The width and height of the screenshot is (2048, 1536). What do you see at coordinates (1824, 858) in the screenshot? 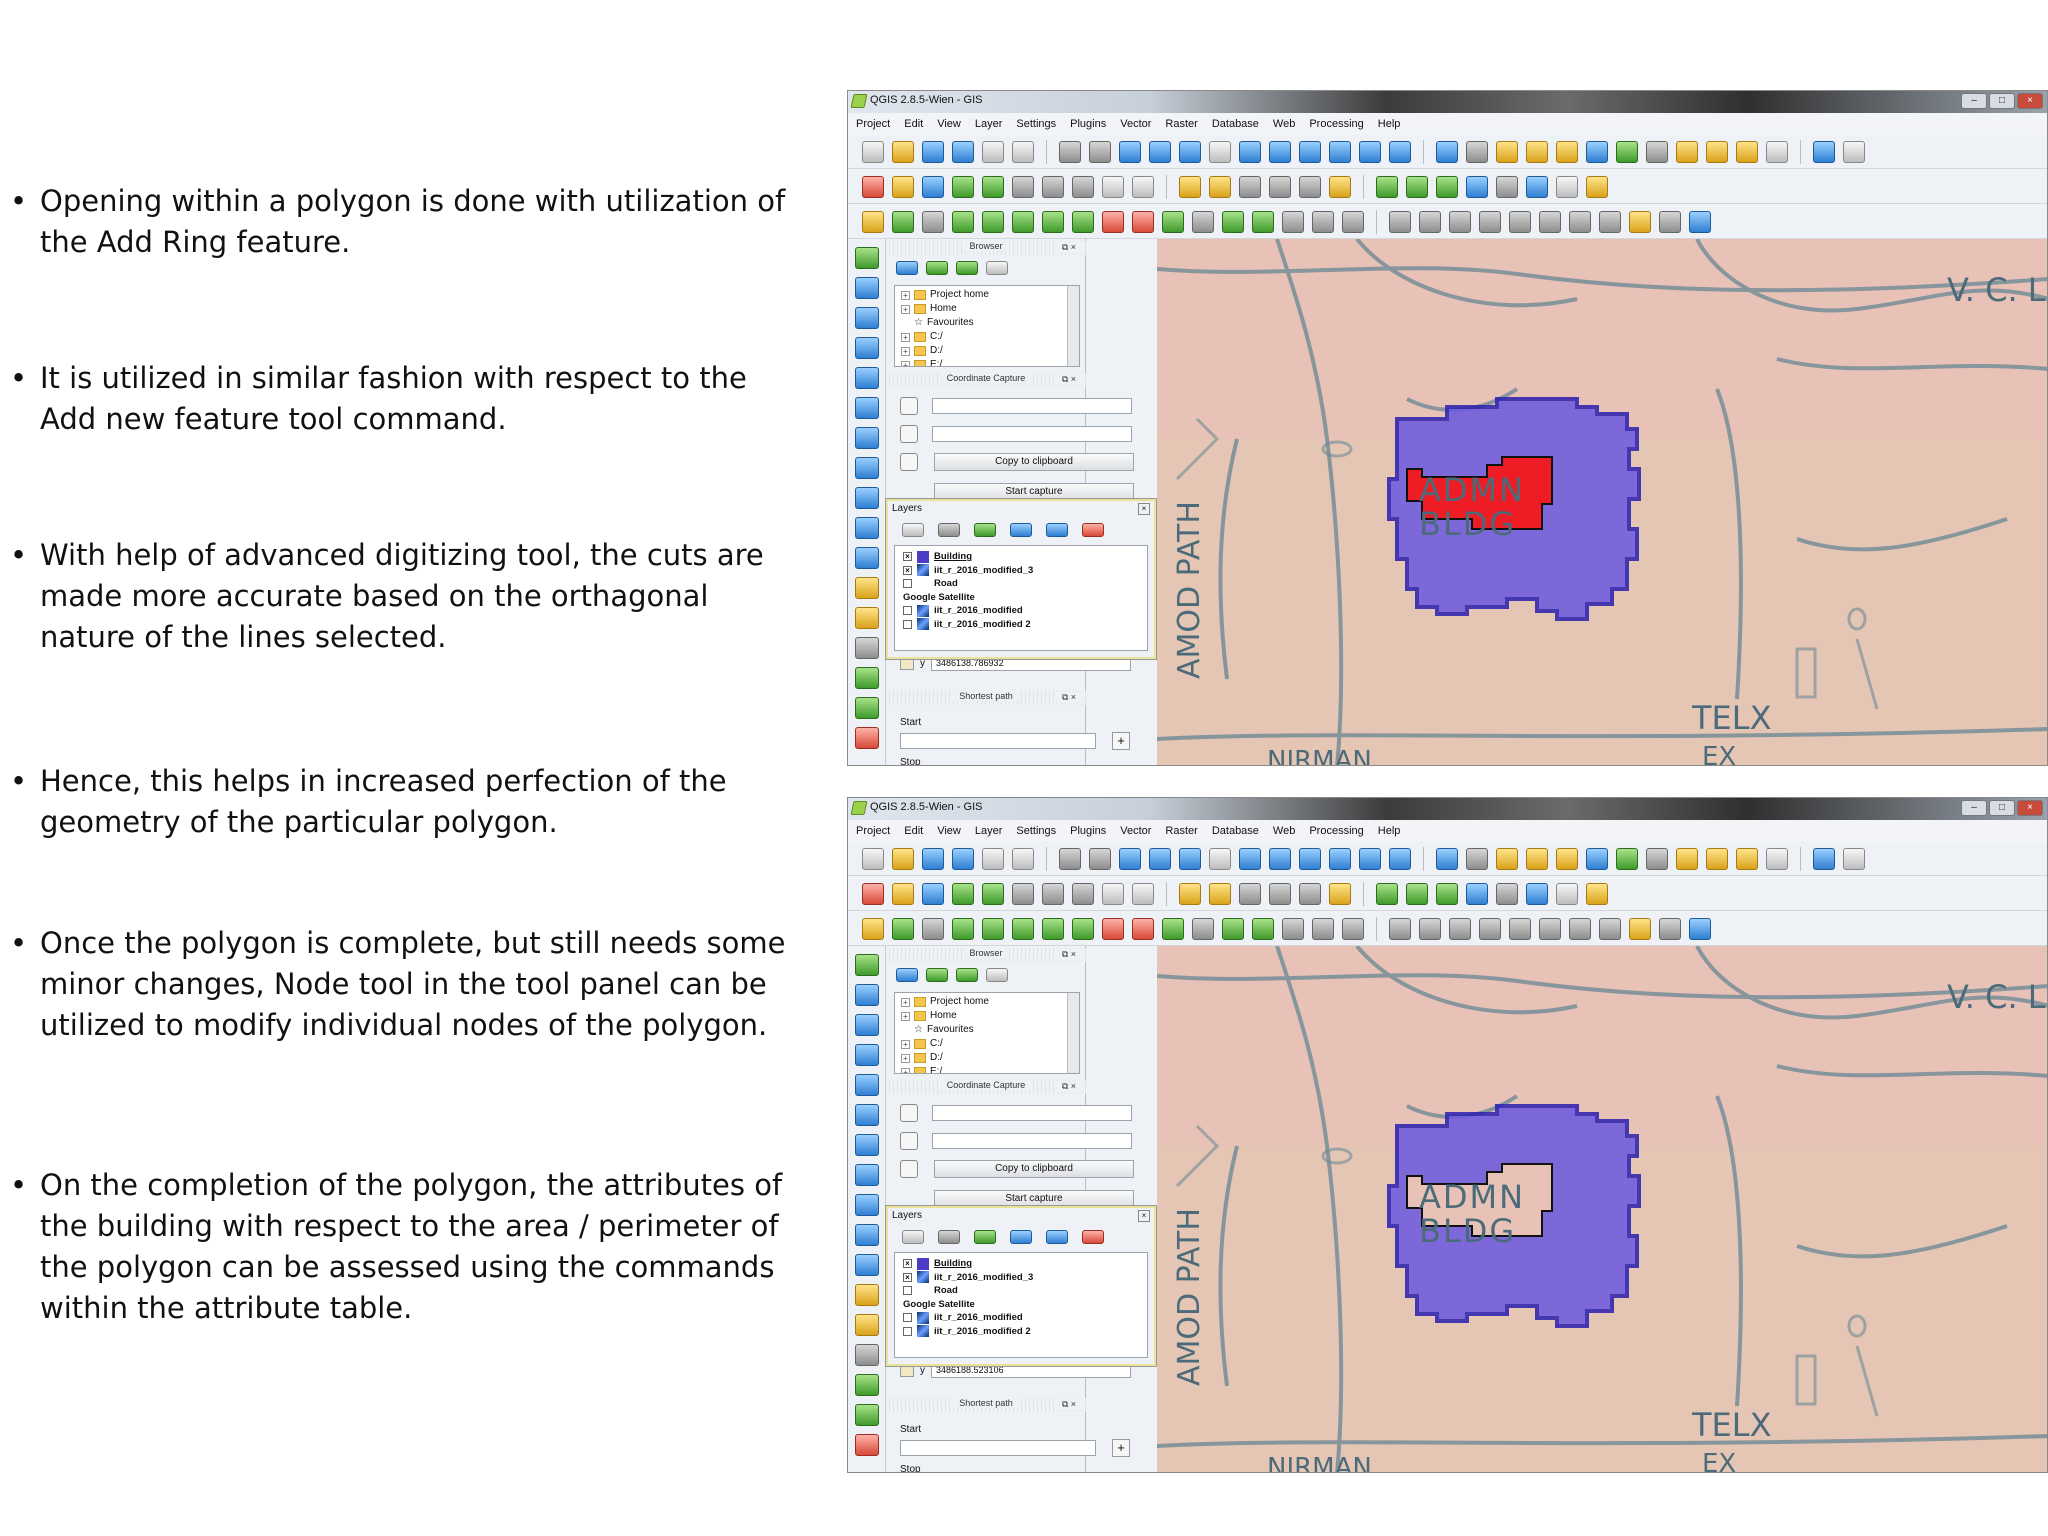
I see `help-icon` at bounding box center [1824, 858].